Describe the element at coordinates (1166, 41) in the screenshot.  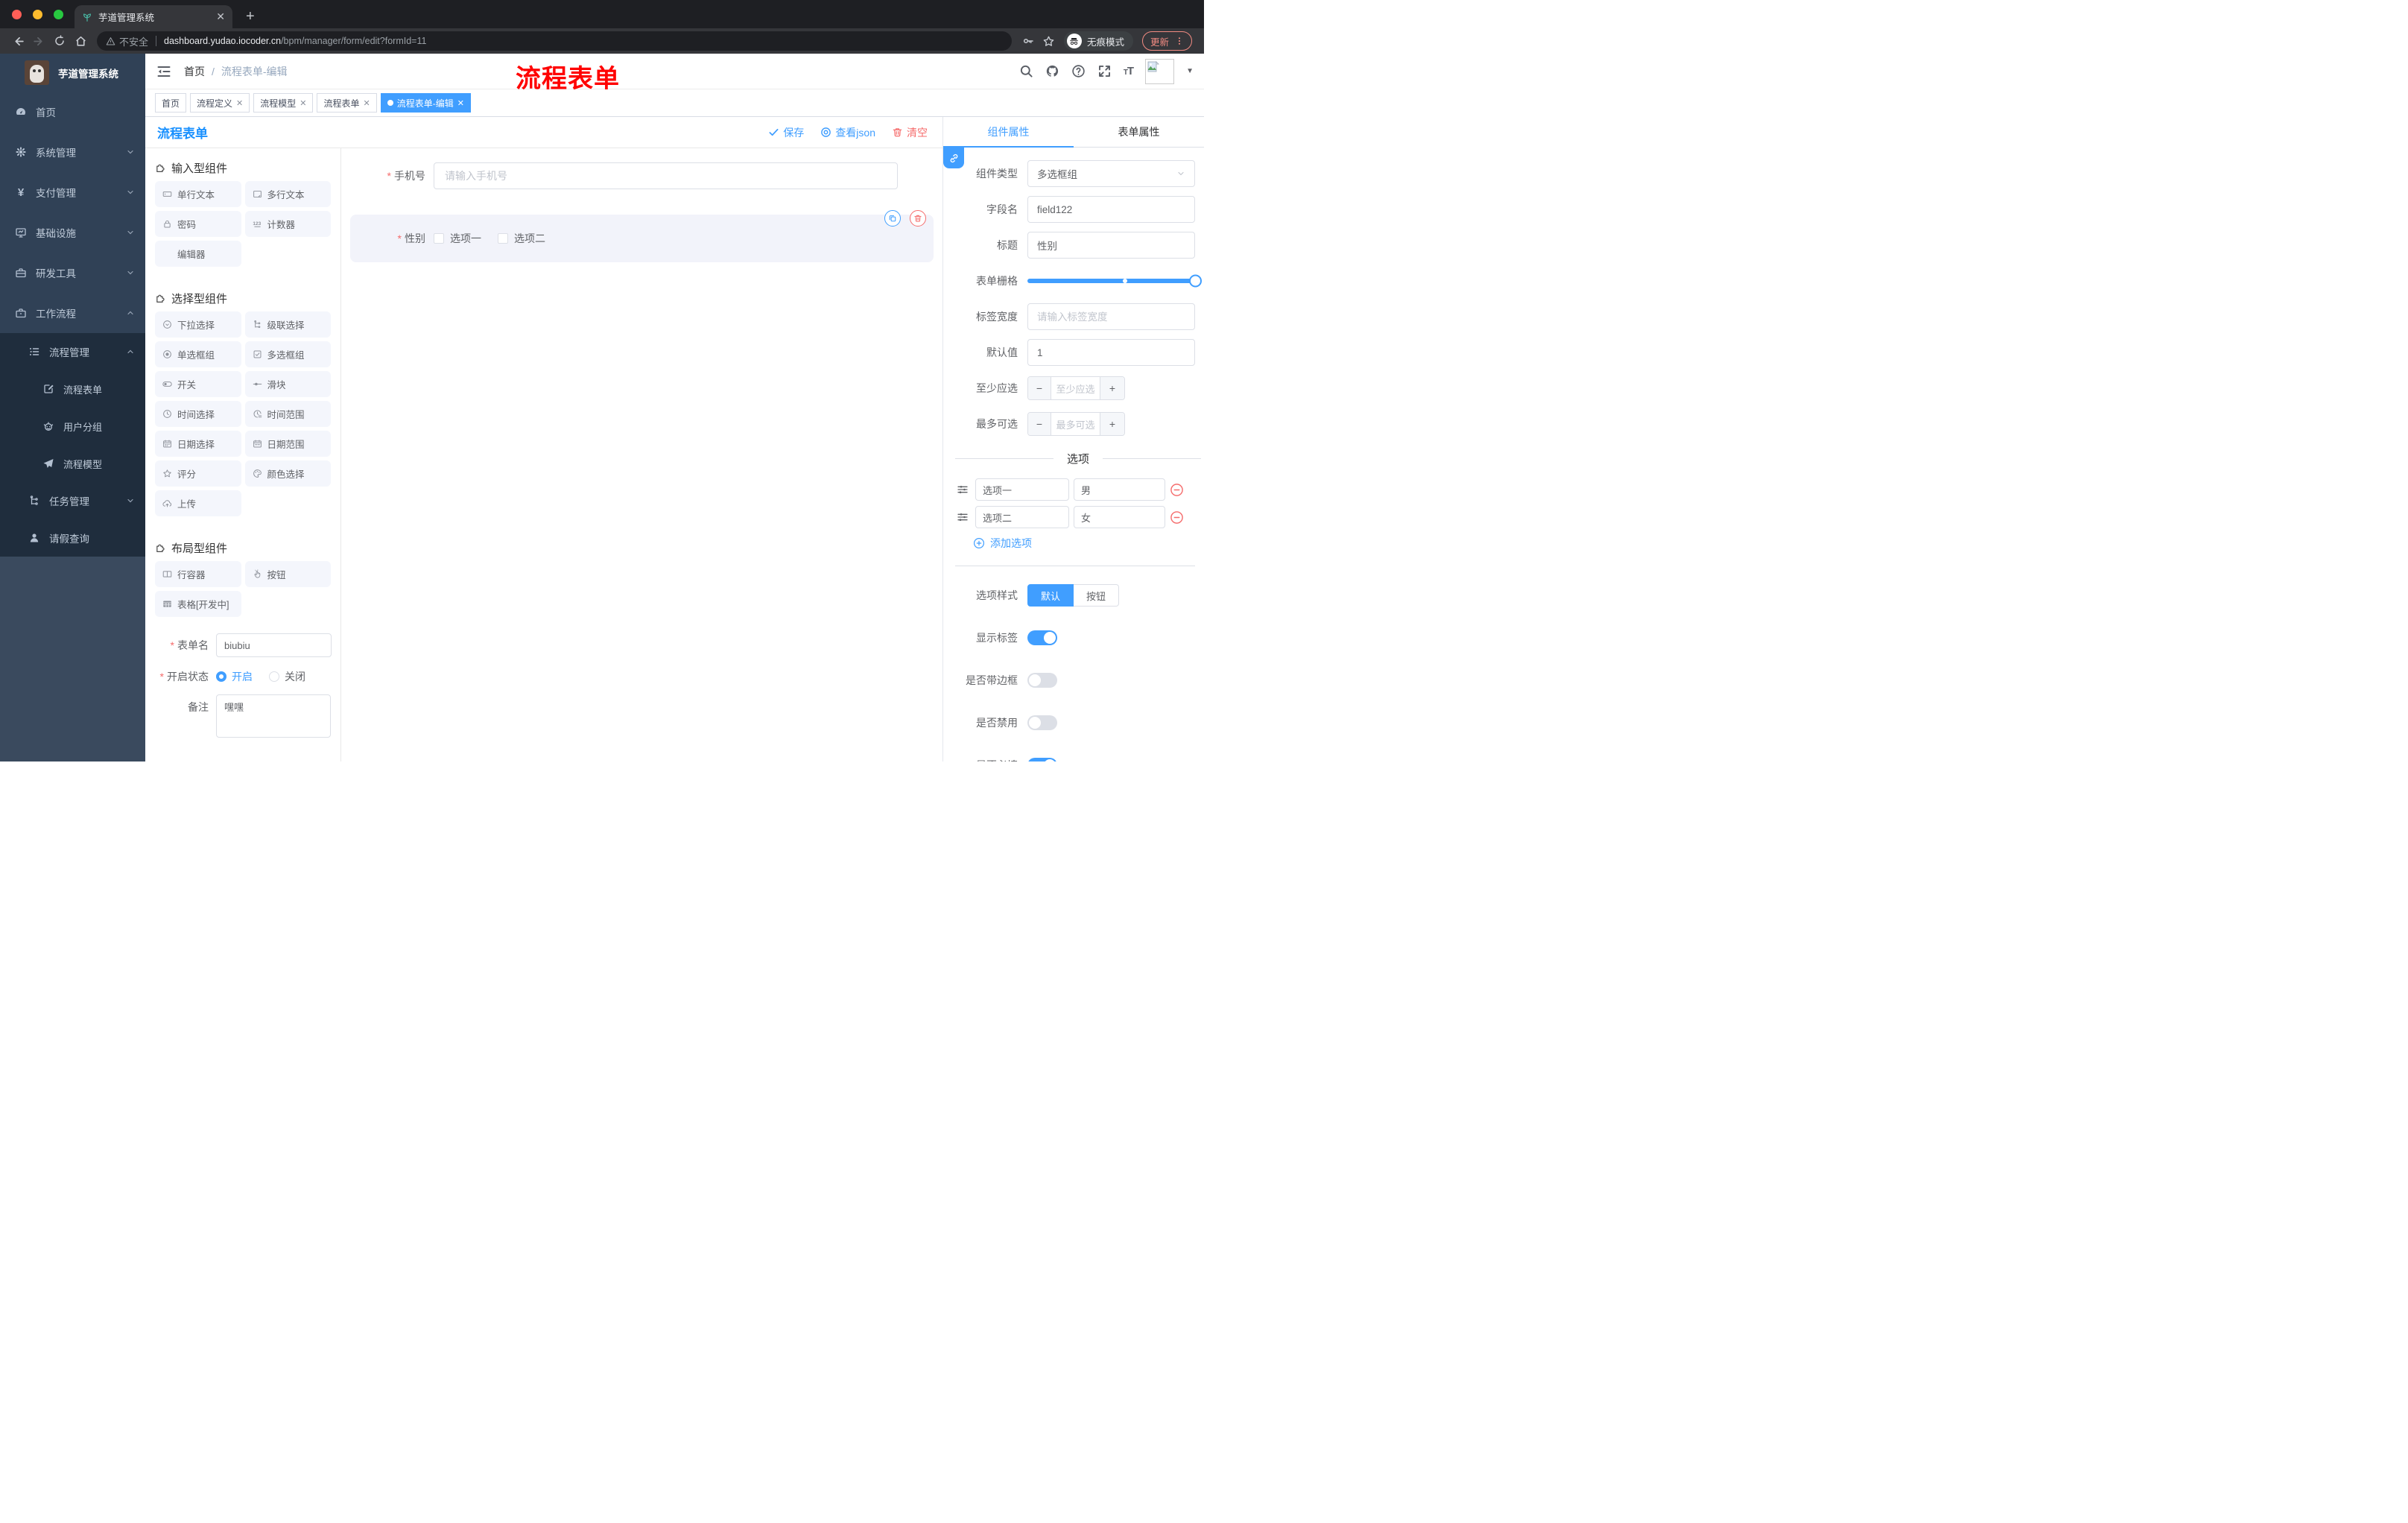
I see `update-button: 更新` at that location.